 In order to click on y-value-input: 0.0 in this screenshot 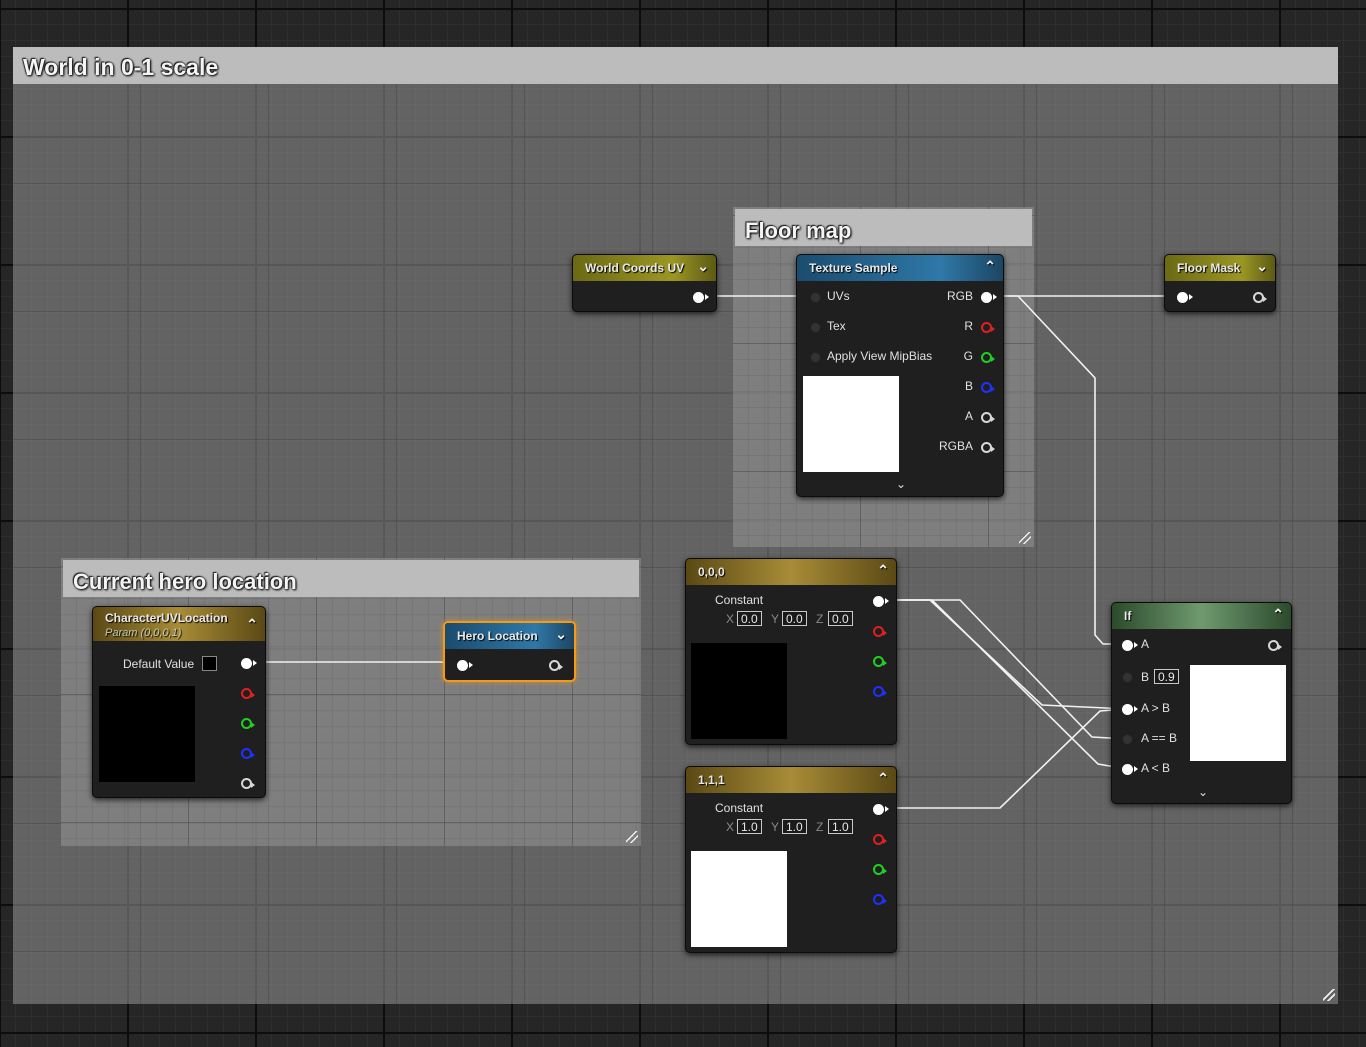, I will do `click(794, 618)`.